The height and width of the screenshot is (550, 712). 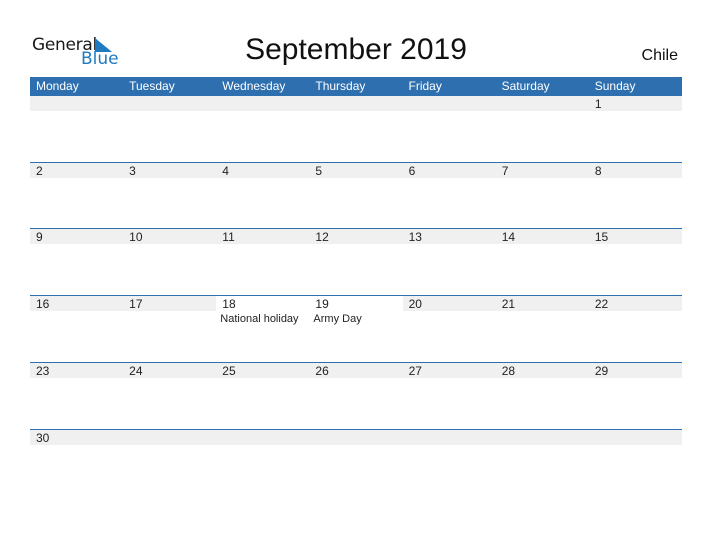 What do you see at coordinates (136, 370) in the screenshot?
I see `day-number: 24` at bounding box center [136, 370].